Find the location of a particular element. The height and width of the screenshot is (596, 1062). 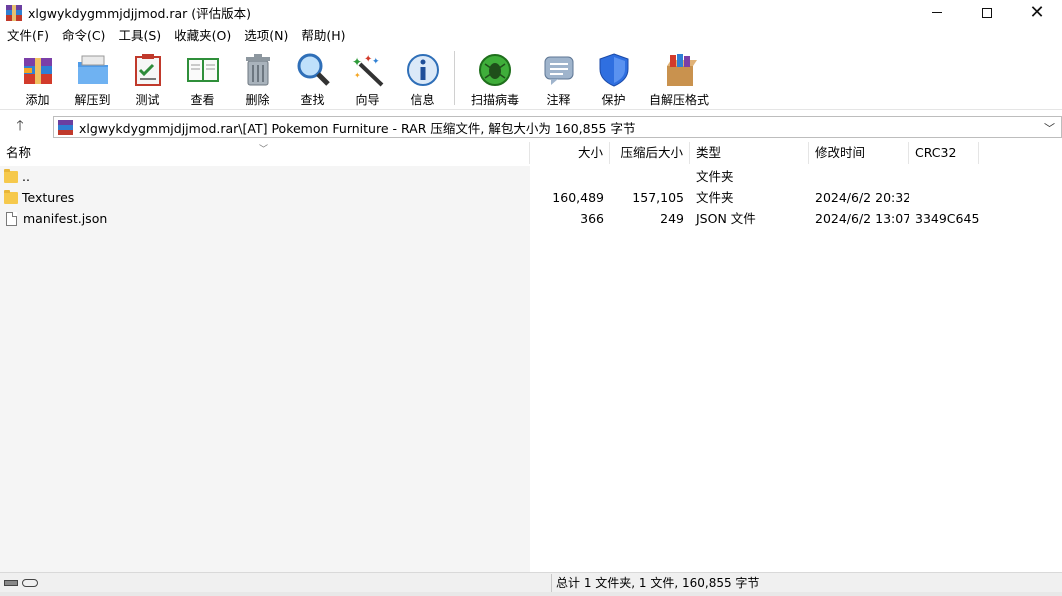

folder-icon is located at coordinates (11, 175).